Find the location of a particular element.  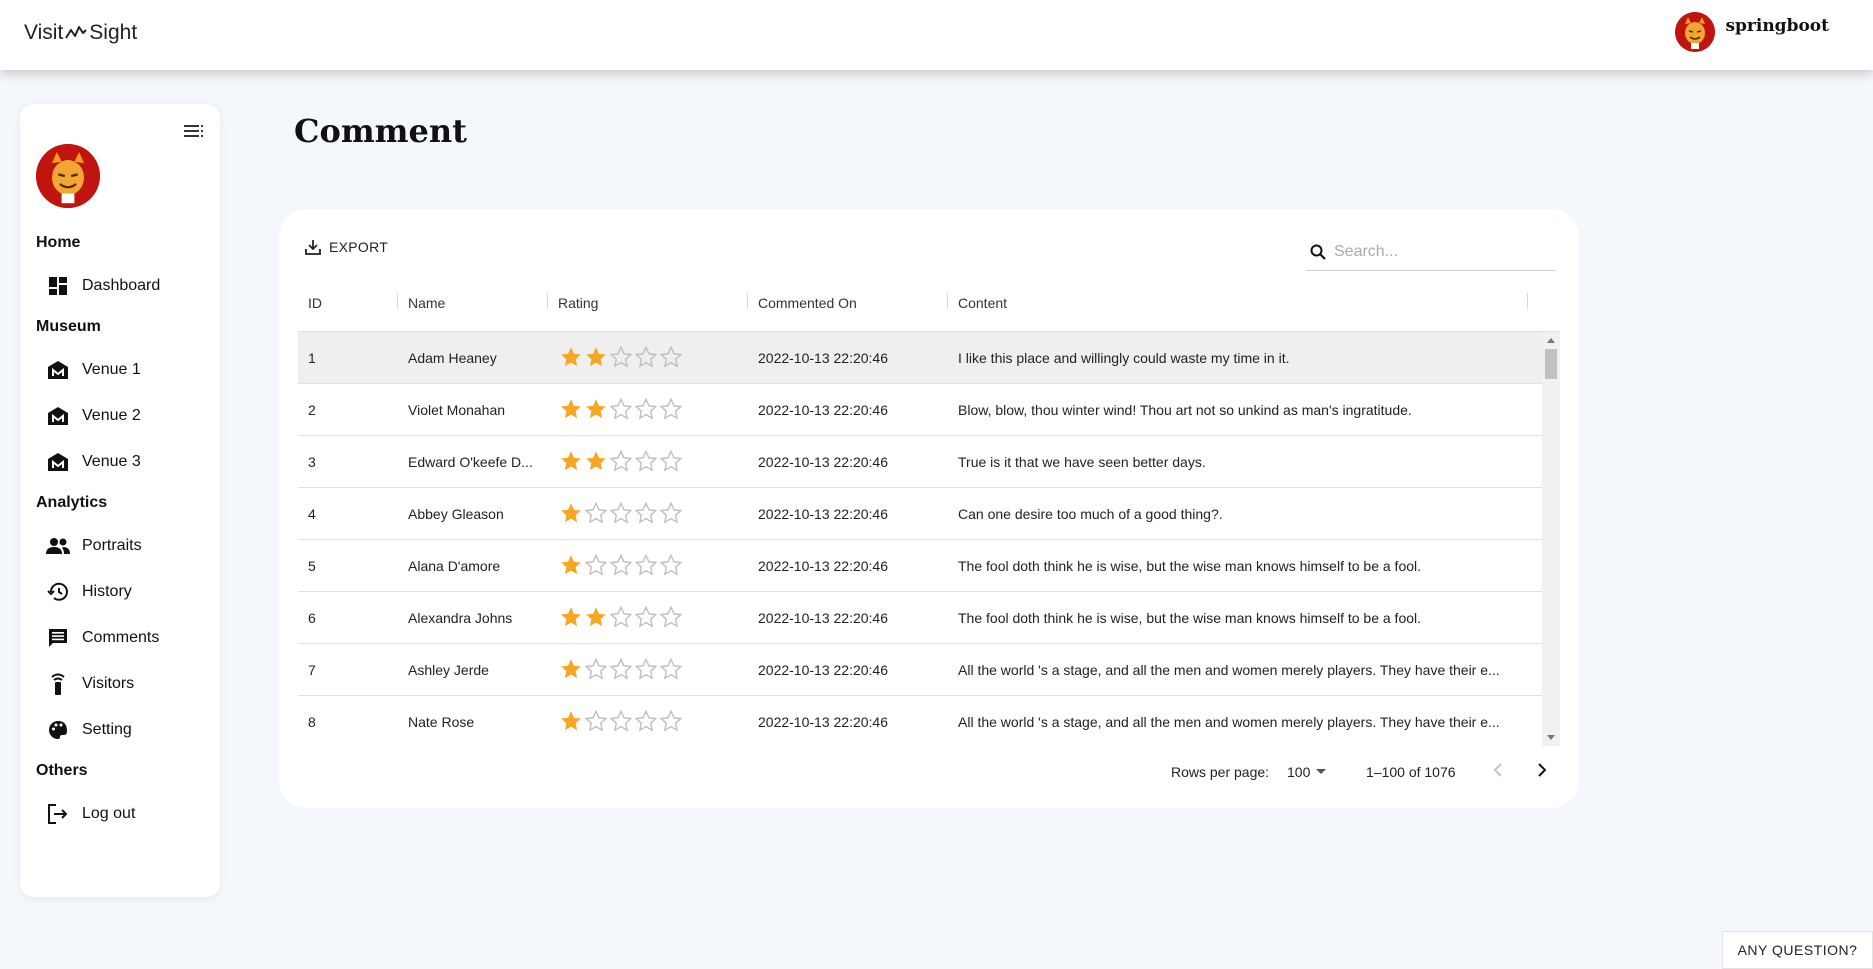

username: springboot is located at coordinates (1777, 26).